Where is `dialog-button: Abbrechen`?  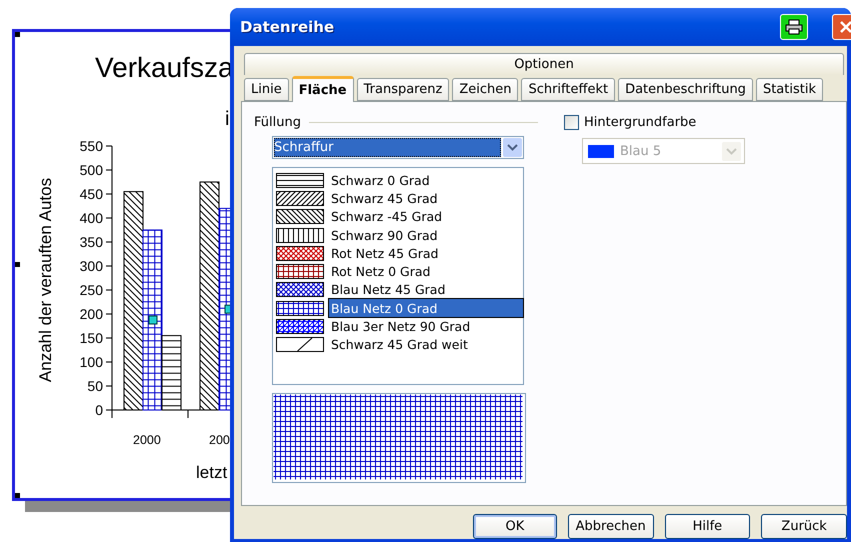
dialog-button: Abbrechen is located at coordinates (611, 526).